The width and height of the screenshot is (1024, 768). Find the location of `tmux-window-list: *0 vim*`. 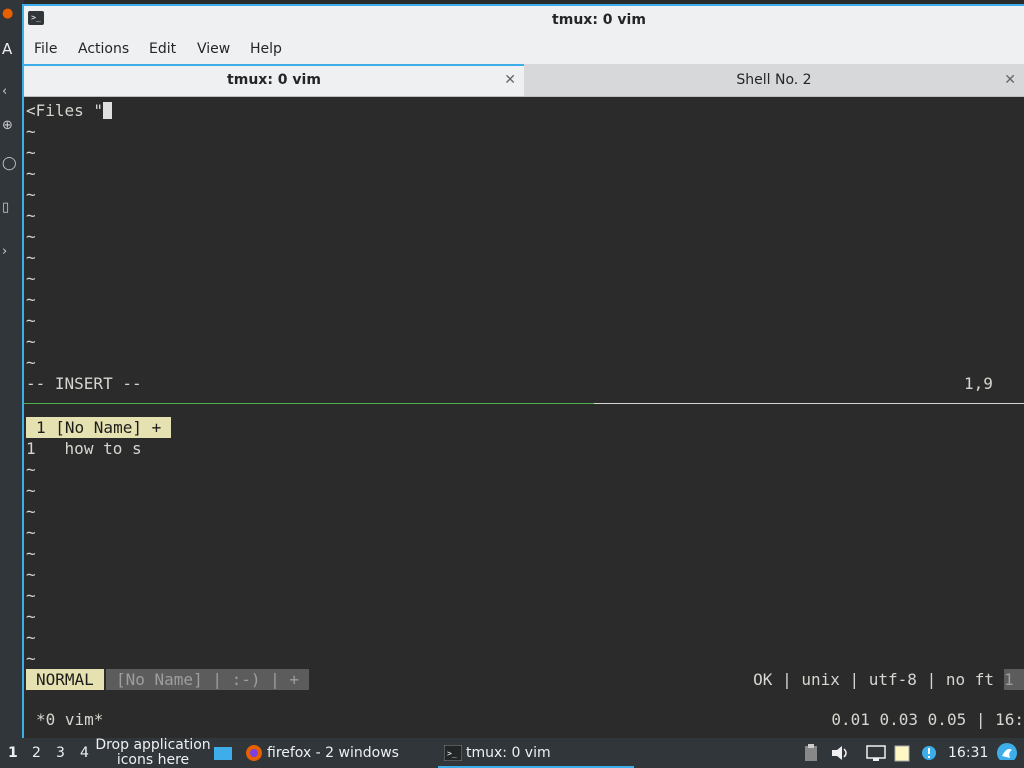

tmux-window-list: *0 vim* is located at coordinates (69, 719).